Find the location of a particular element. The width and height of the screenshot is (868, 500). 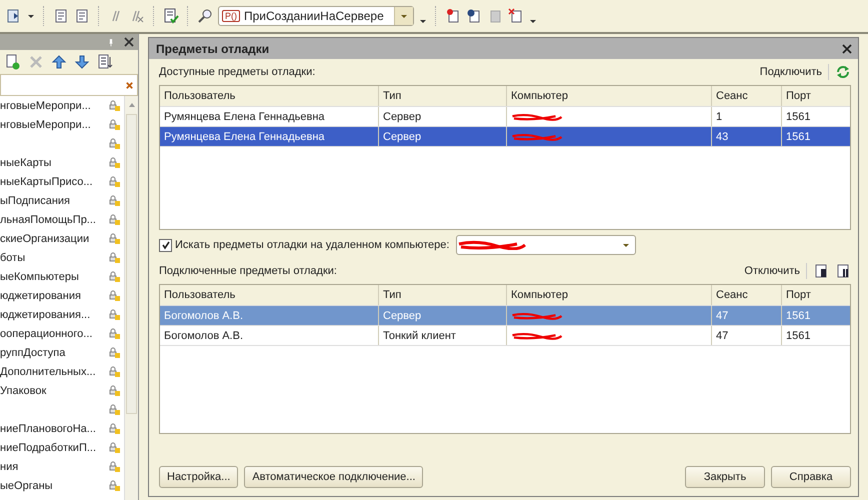

link-button: Подключить is located at coordinates (791, 72).